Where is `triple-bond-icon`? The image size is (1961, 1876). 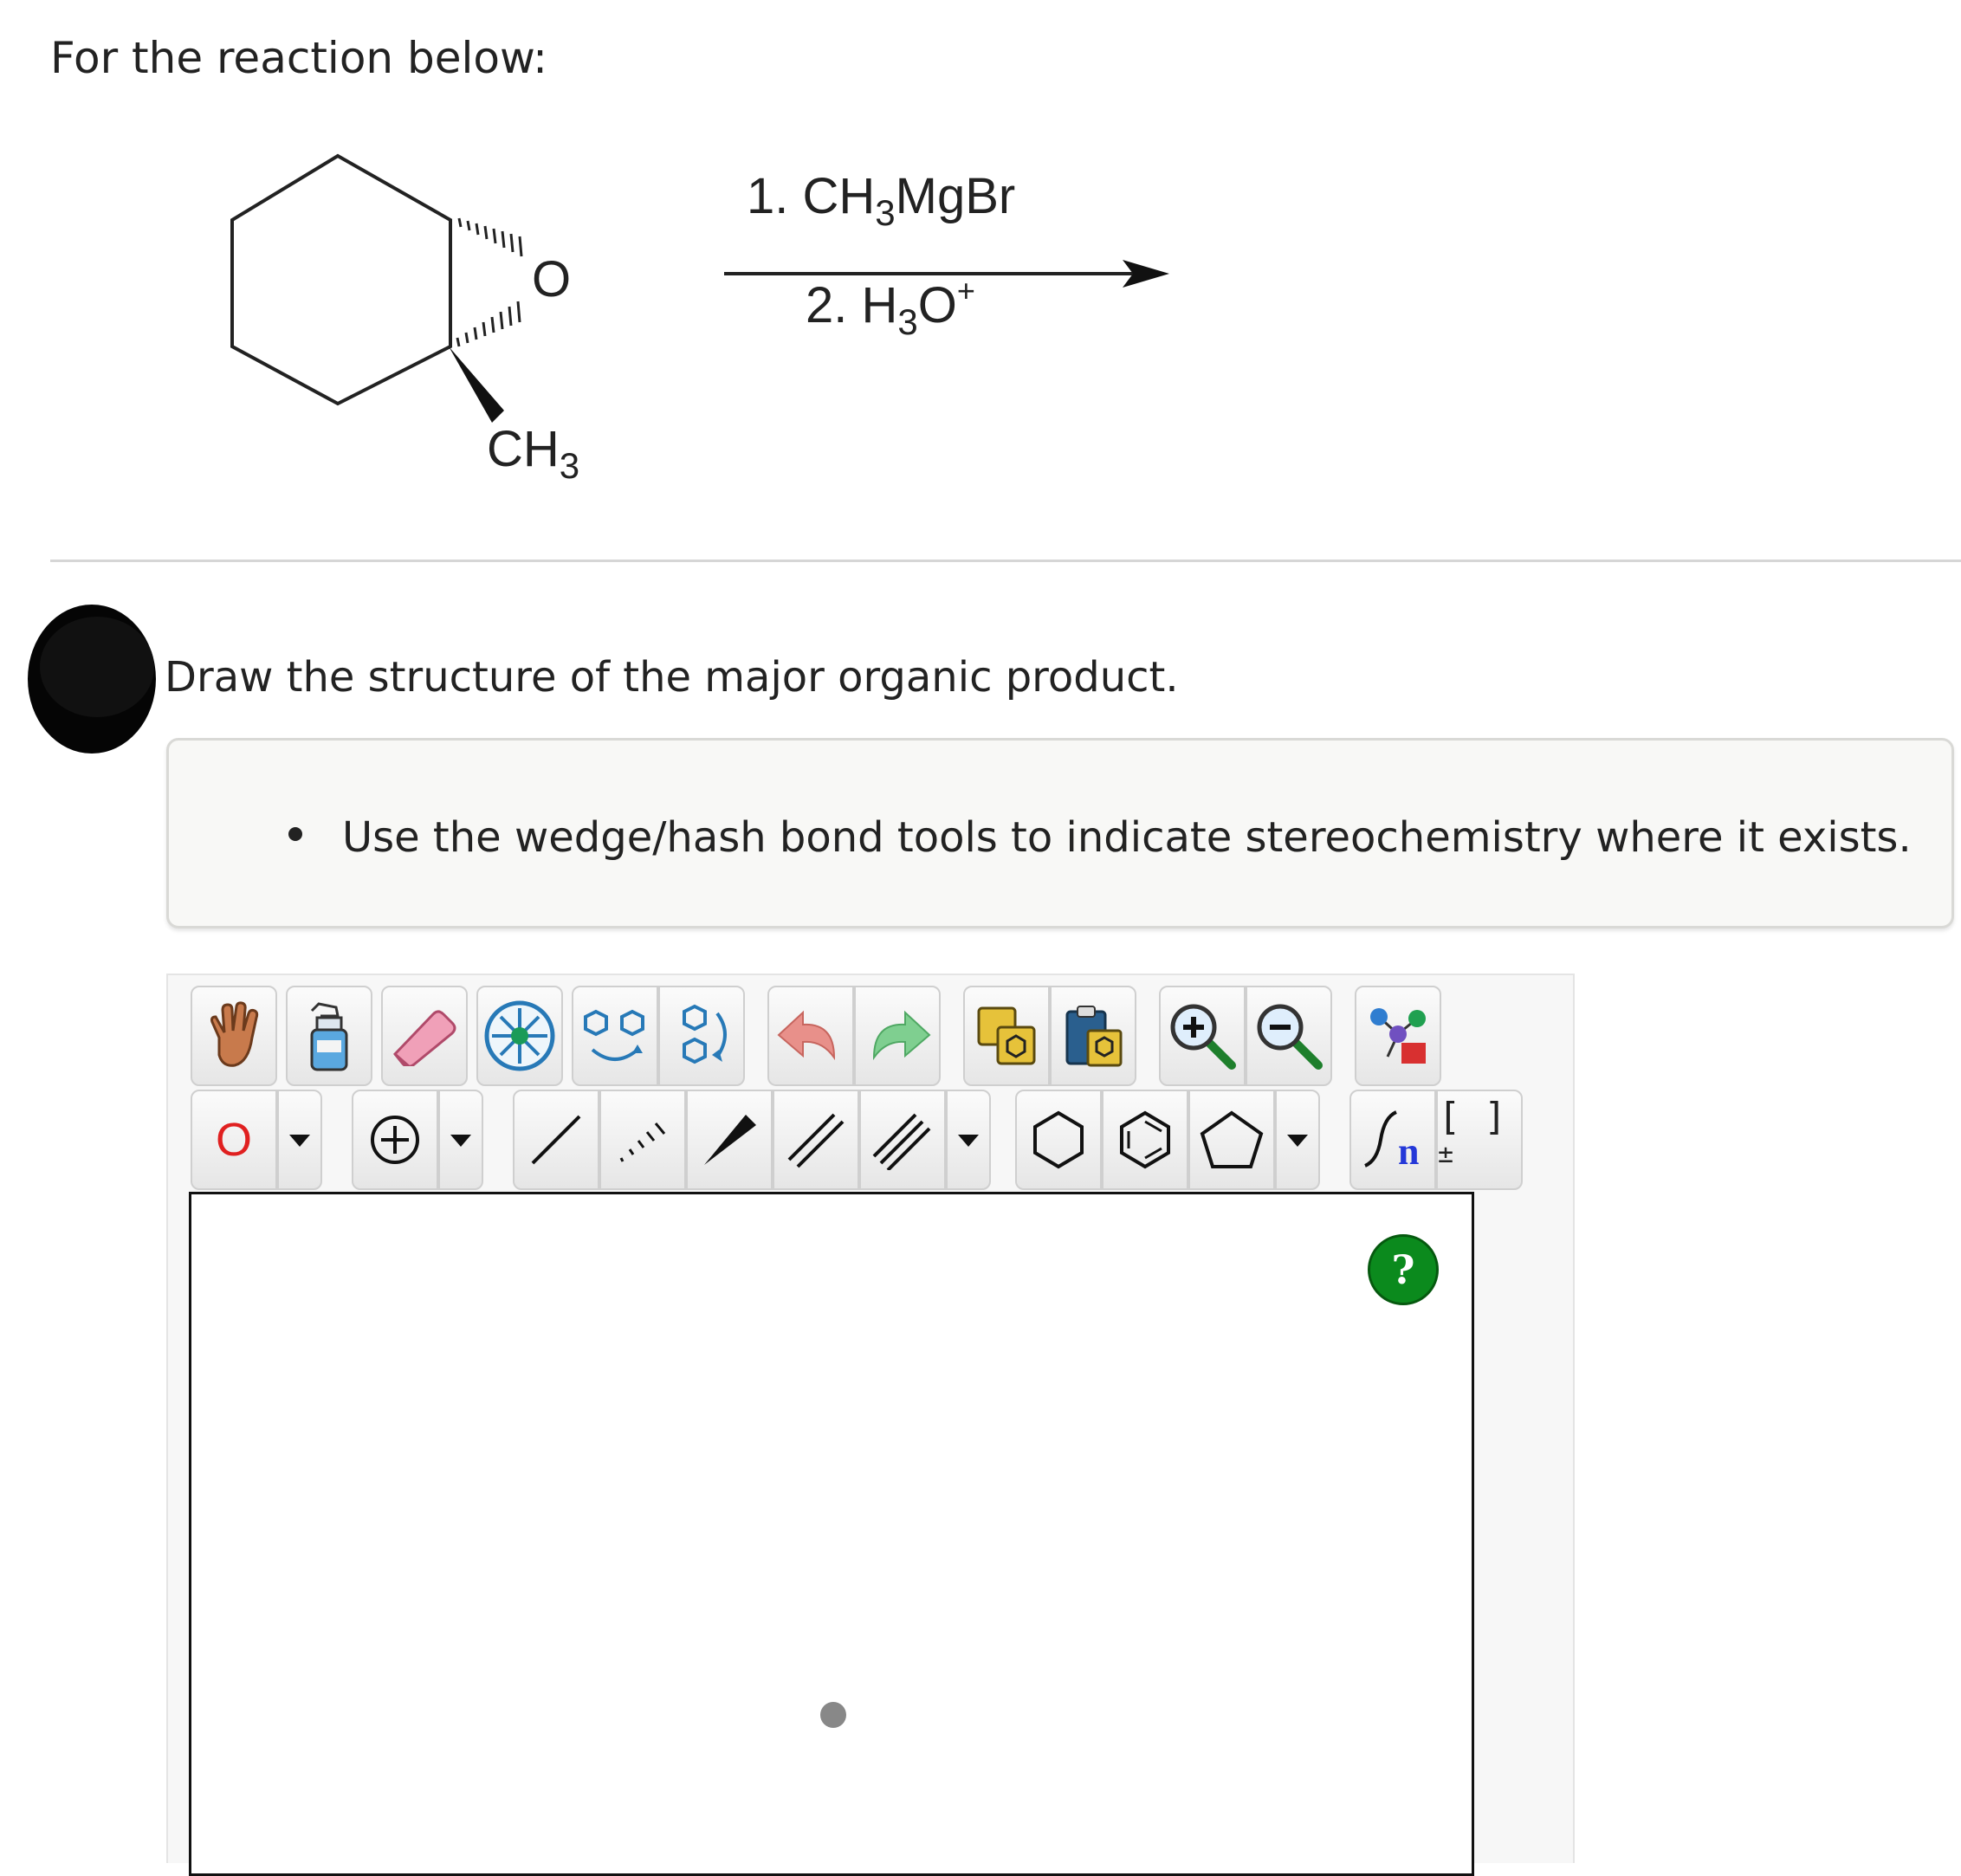 triple-bond-icon is located at coordinates (902, 1141).